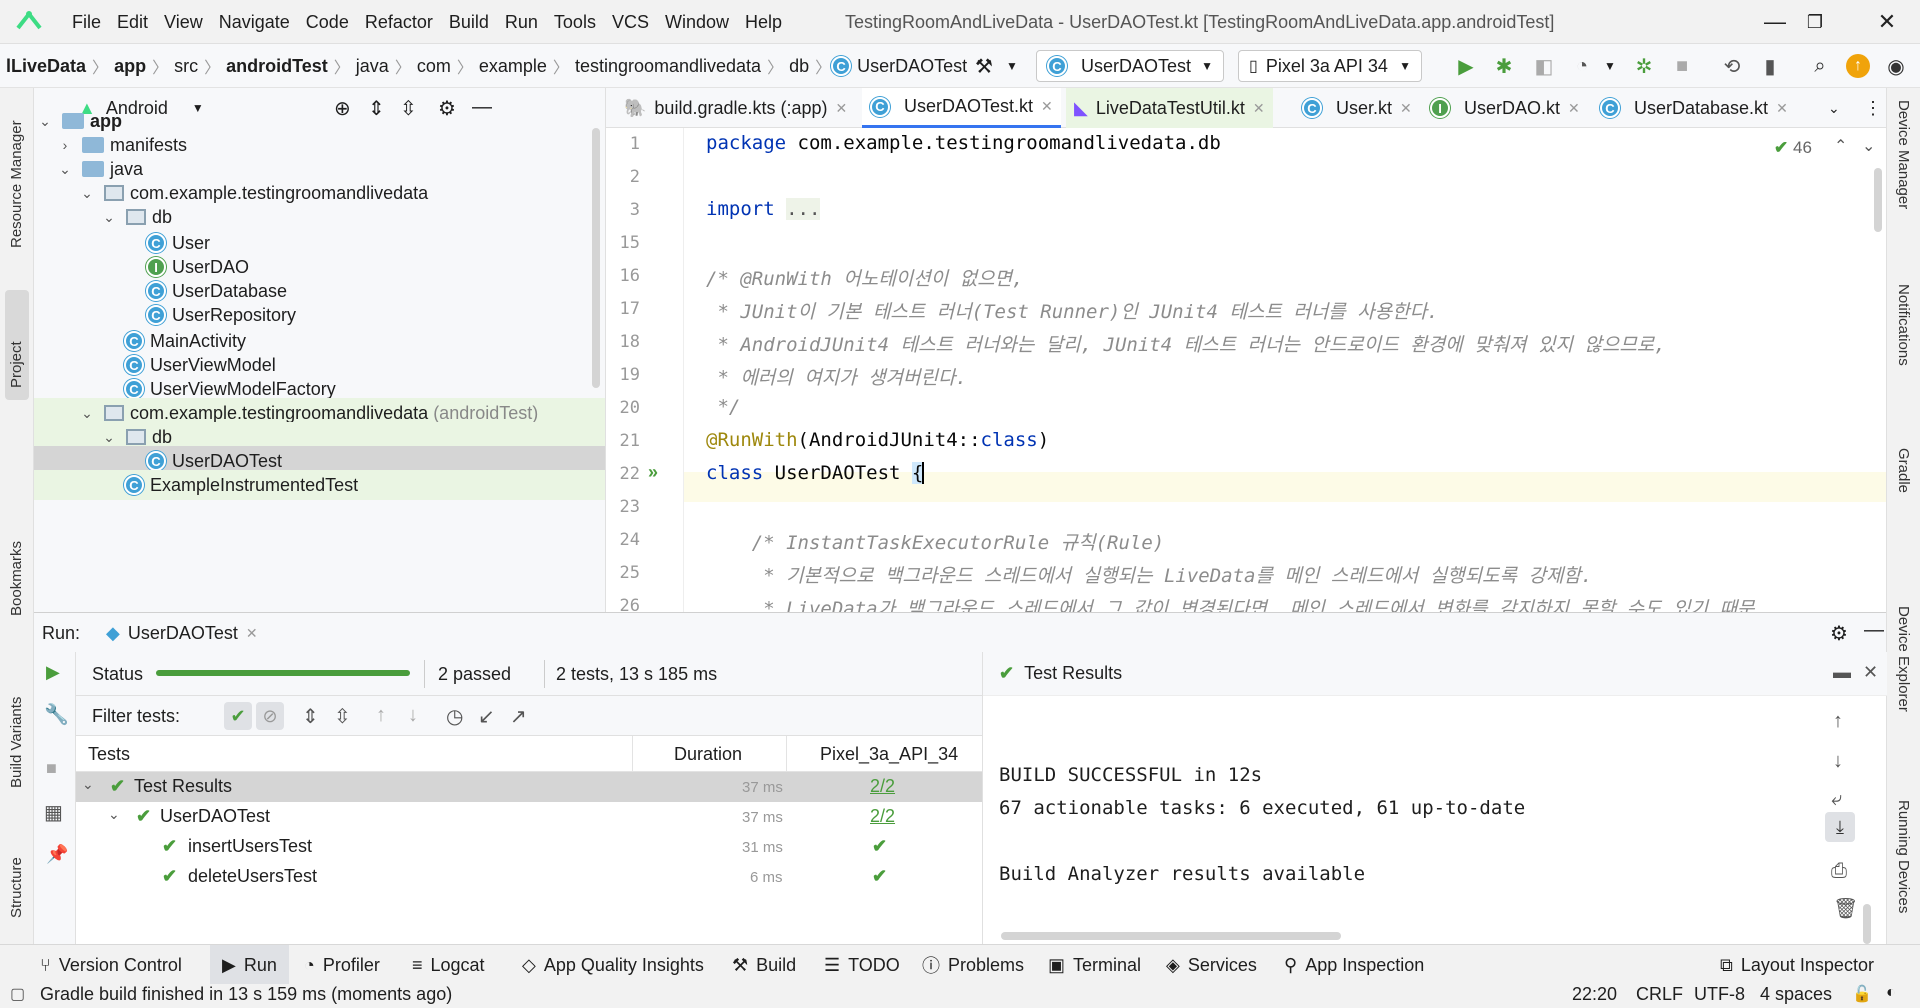 The width and height of the screenshot is (1920, 1008). I want to click on tool-profiler: ◔ Profiler, so click(342, 965).